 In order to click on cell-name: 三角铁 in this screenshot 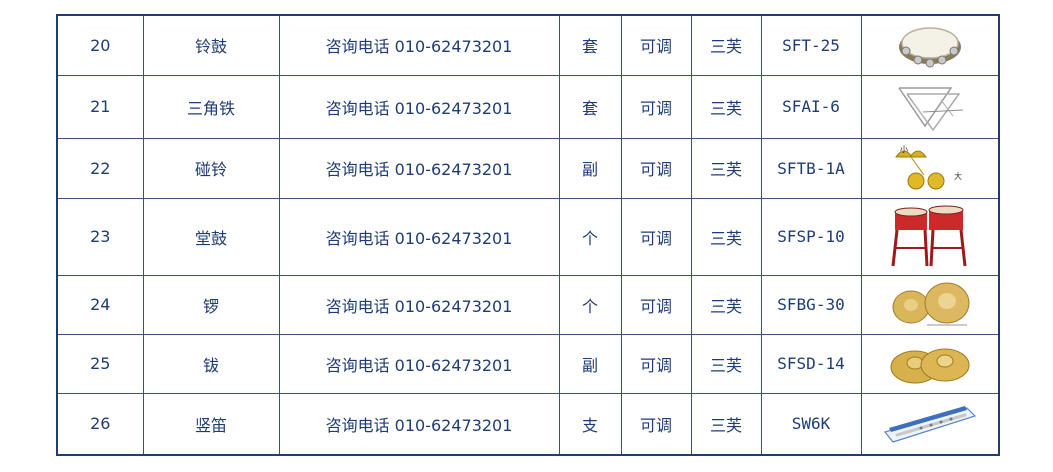, I will do `click(211, 106)`.